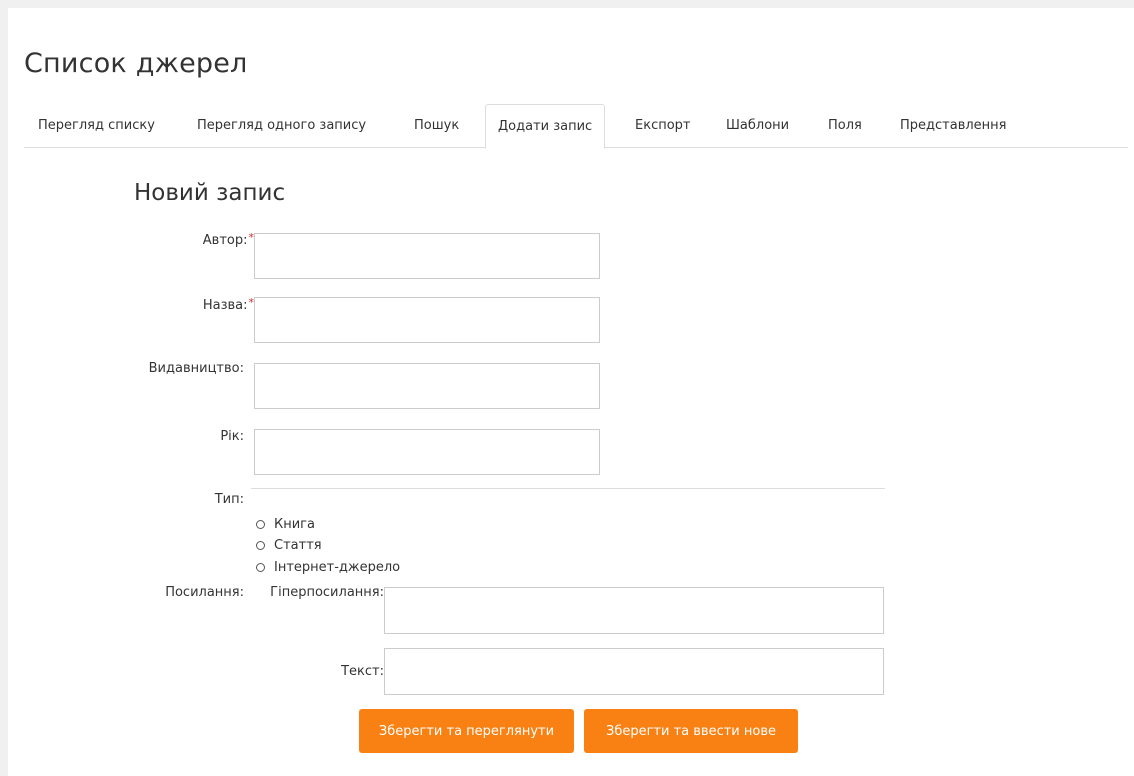 This screenshot has width=1134, height=776. Describe the element at coordinates (196, 368) in the screenshot. I see `publisher-label: Видавництво:` at that location.